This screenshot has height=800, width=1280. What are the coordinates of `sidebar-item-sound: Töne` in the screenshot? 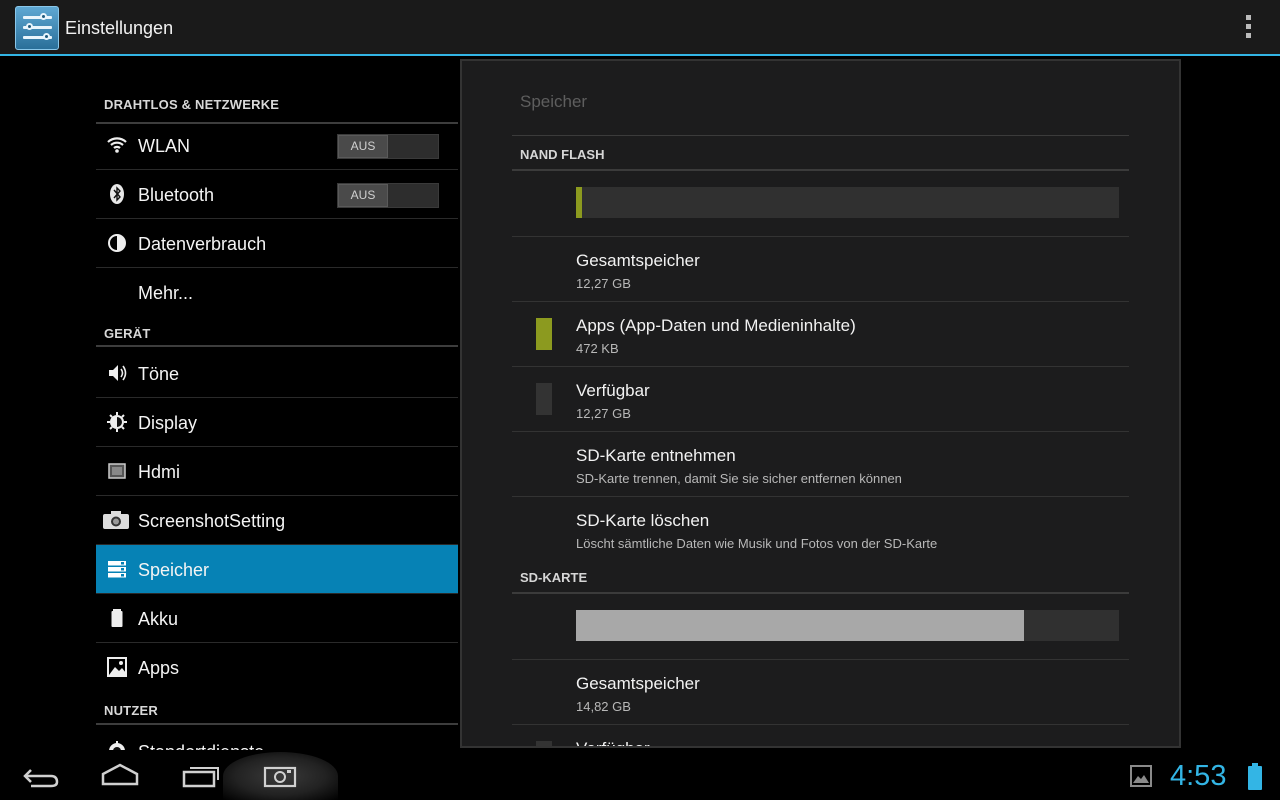 It's located at (277, 373).